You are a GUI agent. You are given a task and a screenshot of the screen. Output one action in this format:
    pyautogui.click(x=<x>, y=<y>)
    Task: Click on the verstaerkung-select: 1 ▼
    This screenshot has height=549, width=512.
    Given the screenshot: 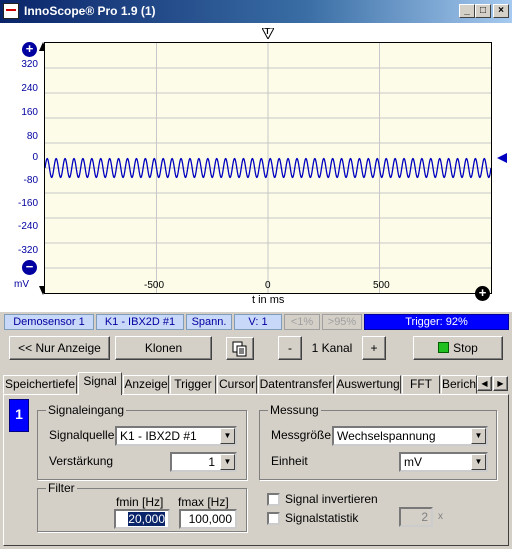 What is the action you would take?
    pyautogui.click(x=203, y=462)
    